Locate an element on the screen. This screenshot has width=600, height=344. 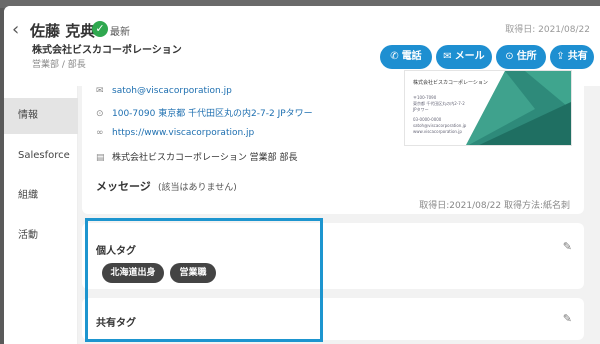
address-row: ⊙ 100-7090 東京都 千代田区丸の内2-7-2 JPタワー is located at coordinates (204, 112).